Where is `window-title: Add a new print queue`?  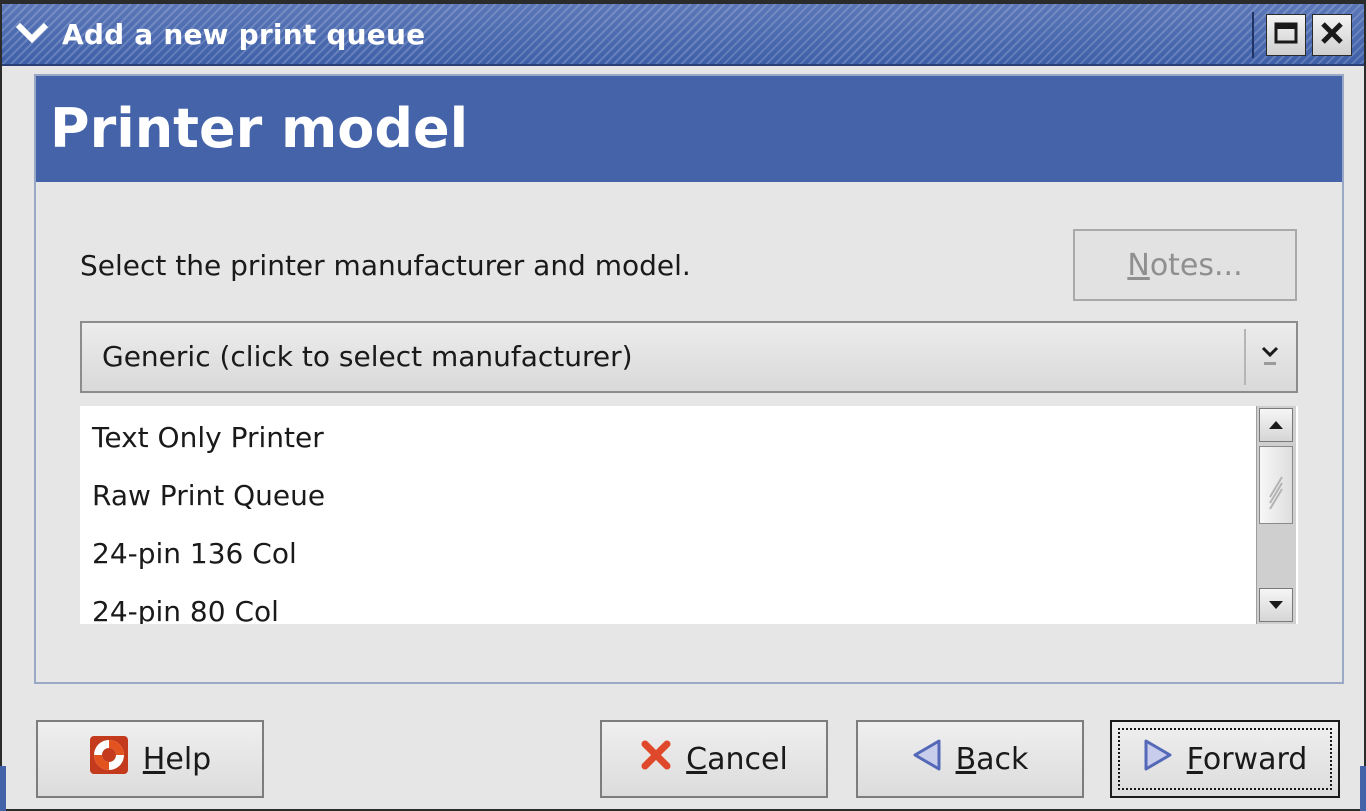 window-title: Add a new print queue is located at coordinates (244, 34).